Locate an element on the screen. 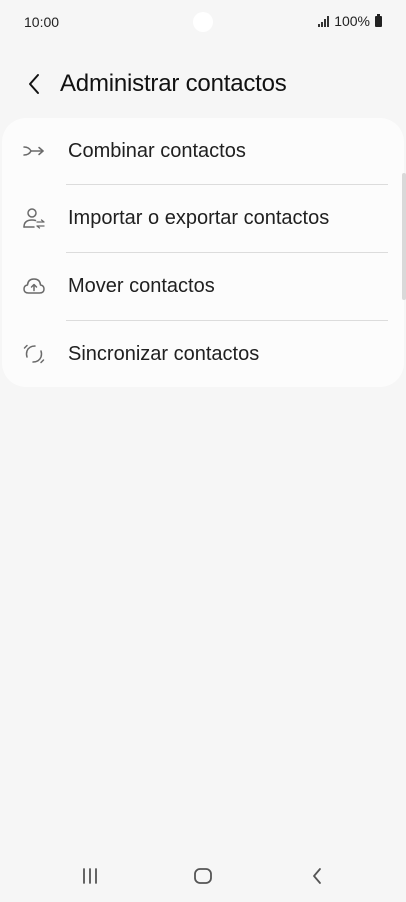 The height and width of the screenshot is (902, 406). camera-cutout is located at coordinates (203, 22).